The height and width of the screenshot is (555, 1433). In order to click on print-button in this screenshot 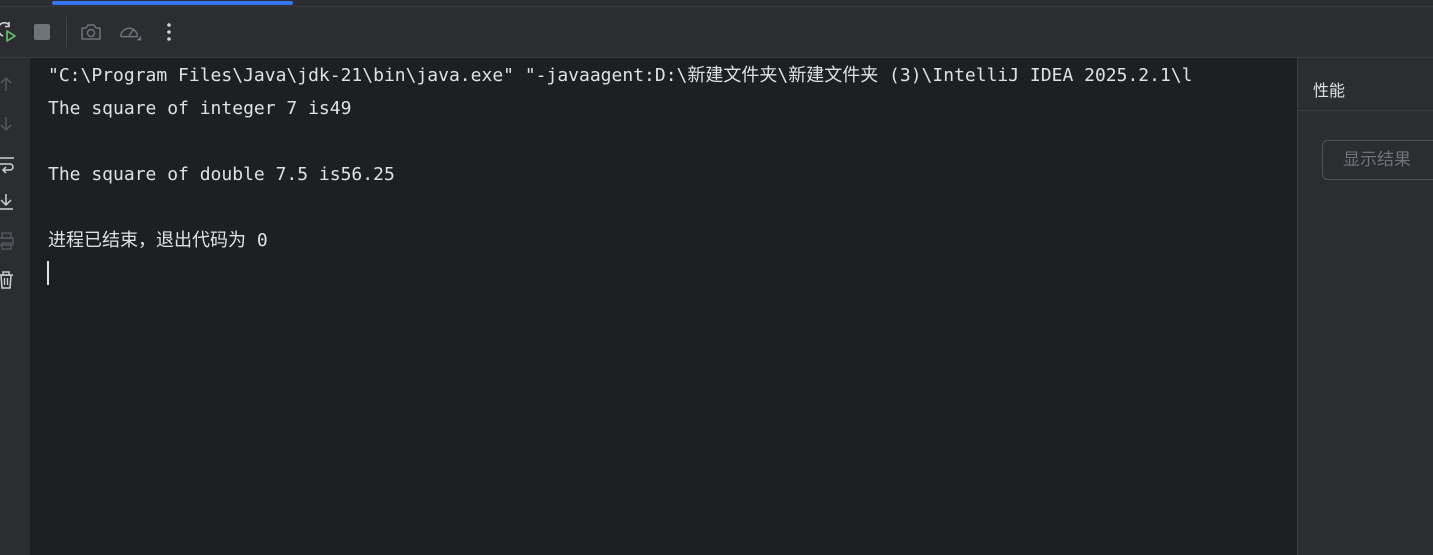, I will do `click(8, 241)`.